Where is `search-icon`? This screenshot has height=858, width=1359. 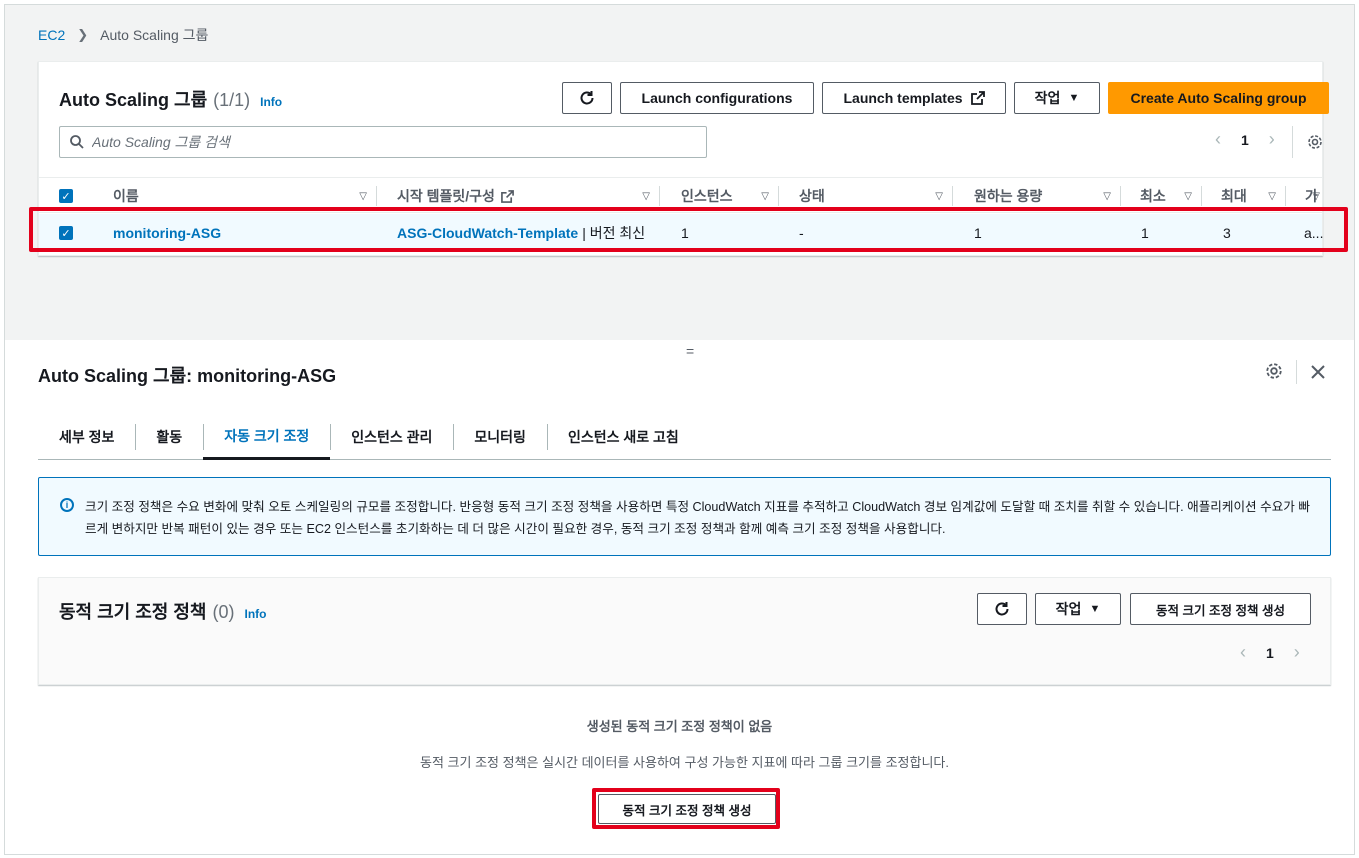 search-icon is located at coordinates (77, 142).